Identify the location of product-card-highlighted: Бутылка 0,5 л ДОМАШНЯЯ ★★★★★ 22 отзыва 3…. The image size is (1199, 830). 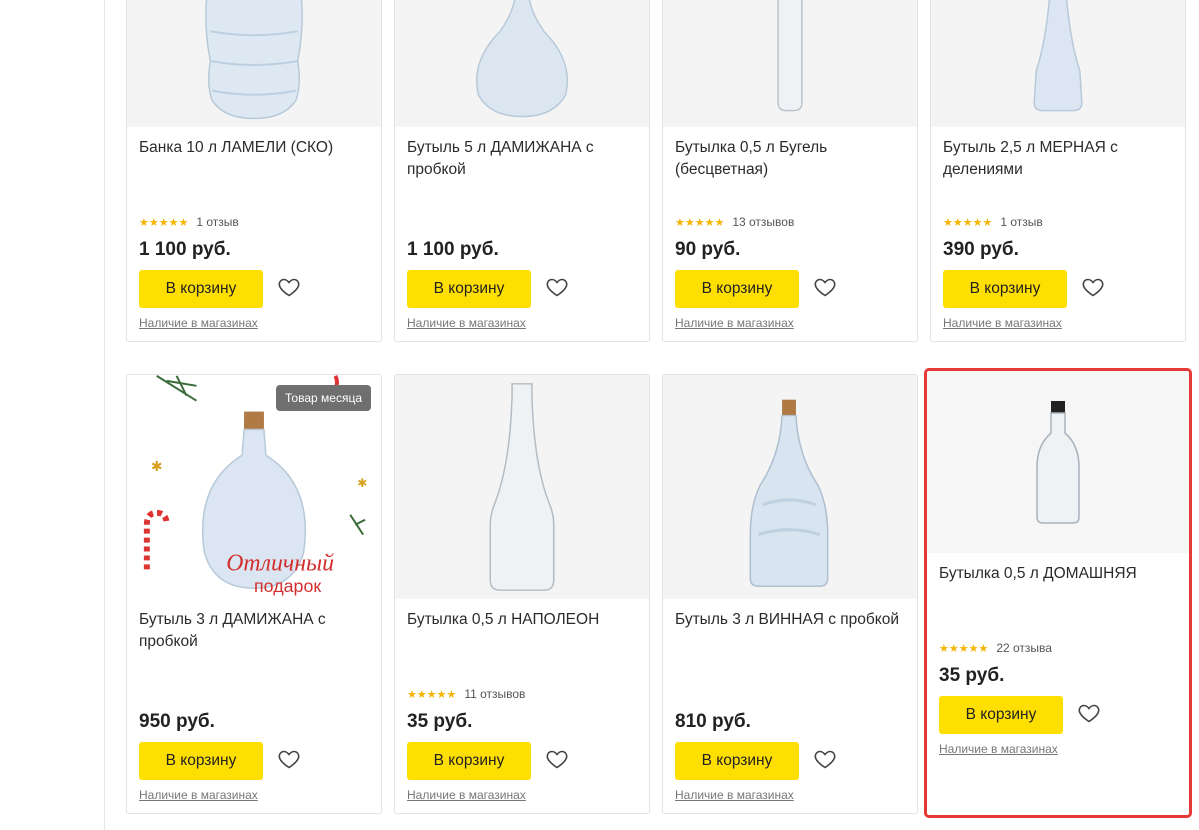
(1058, 593).